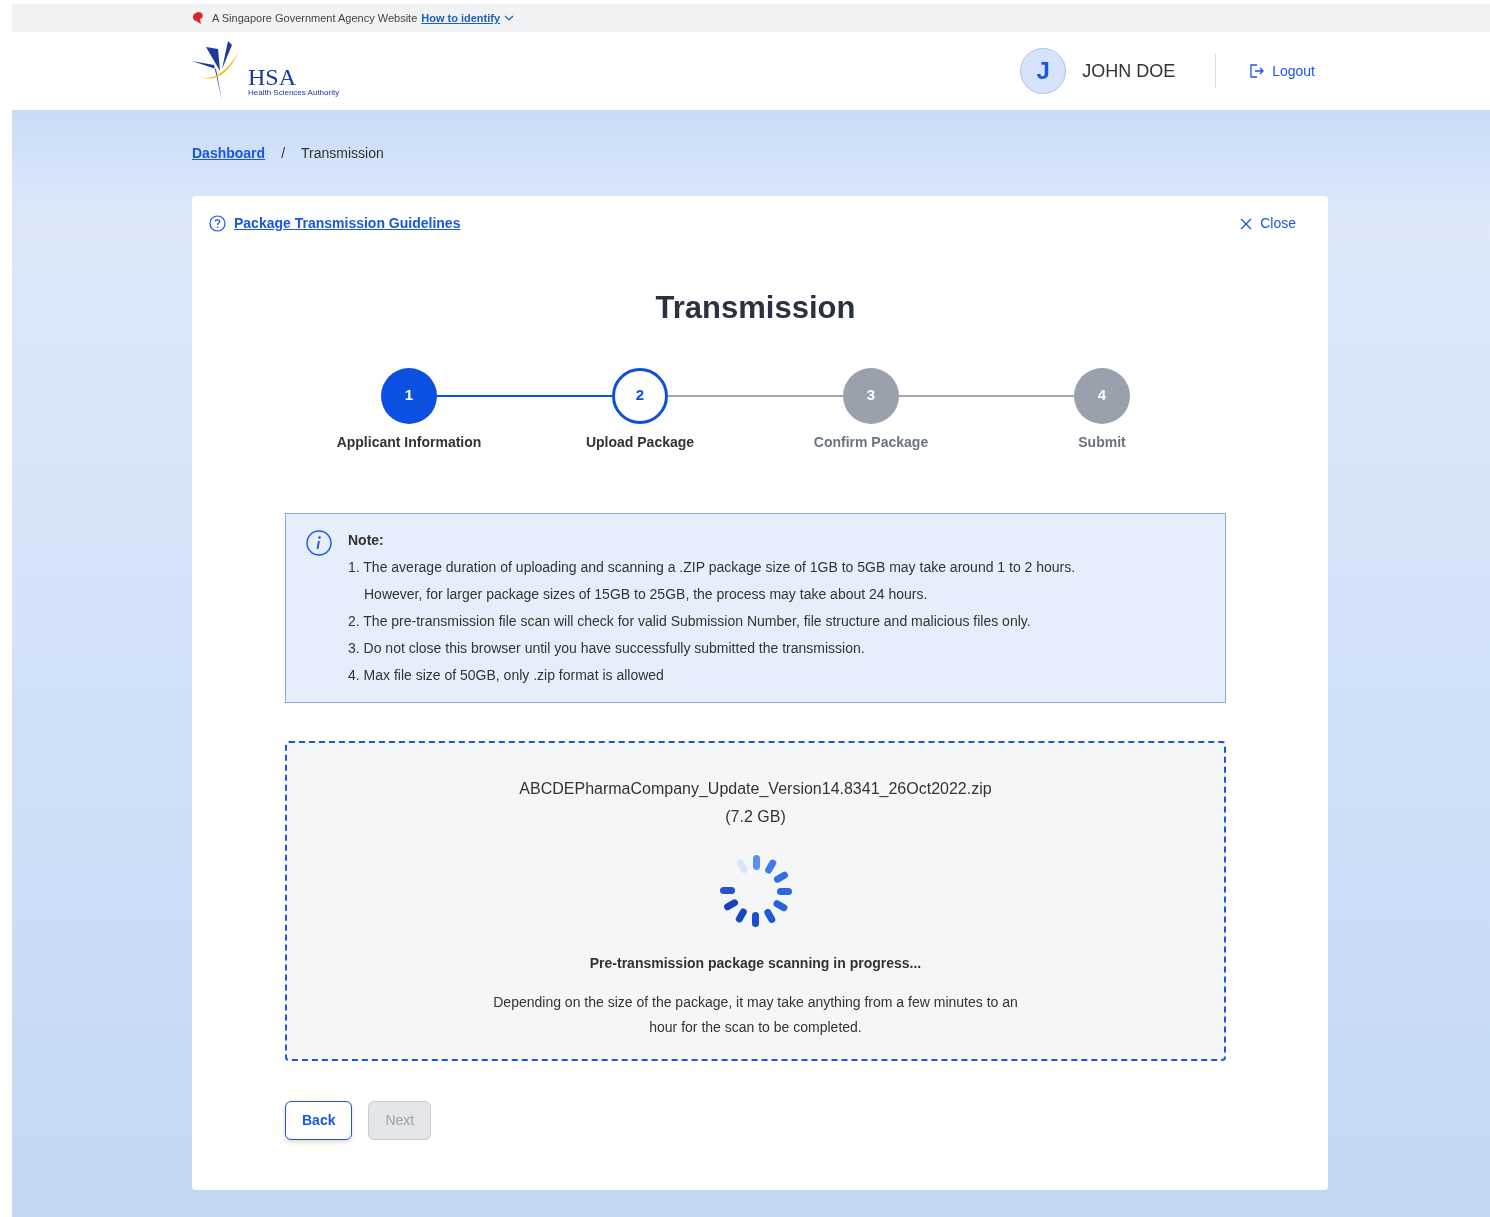 The width and height of the screenshot is (1490, 1217). I want to click on info-icon, so click(319, 542).